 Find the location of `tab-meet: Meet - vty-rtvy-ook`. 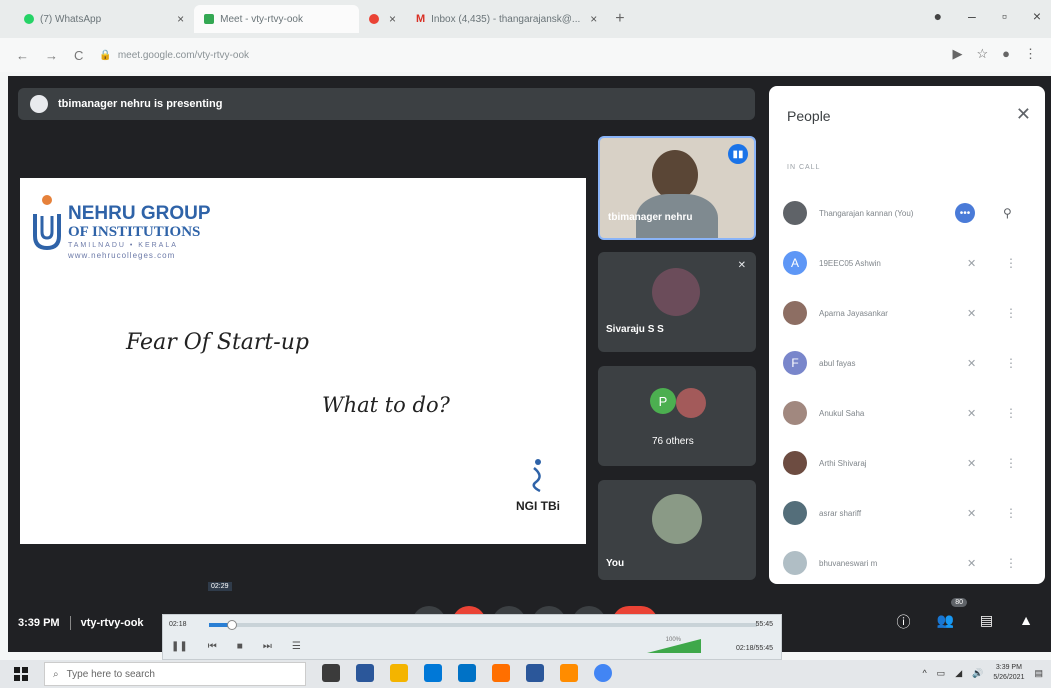

tab-meet: Meet - vty-rtvy-ook is located at coordinates (276, 19).